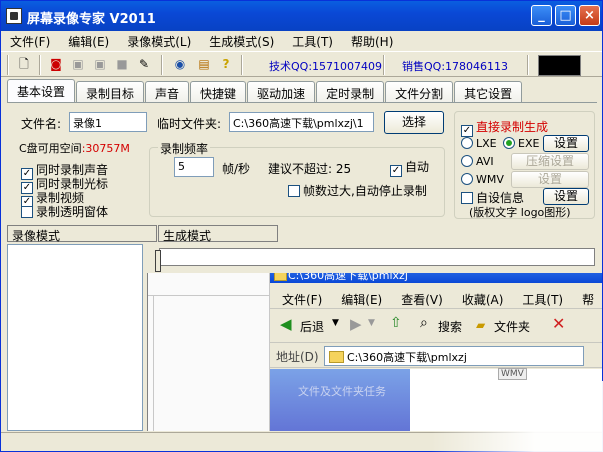 The image size is (603, 452). I want to click on back-dropdown-icon: ▼, so click(335, 323).